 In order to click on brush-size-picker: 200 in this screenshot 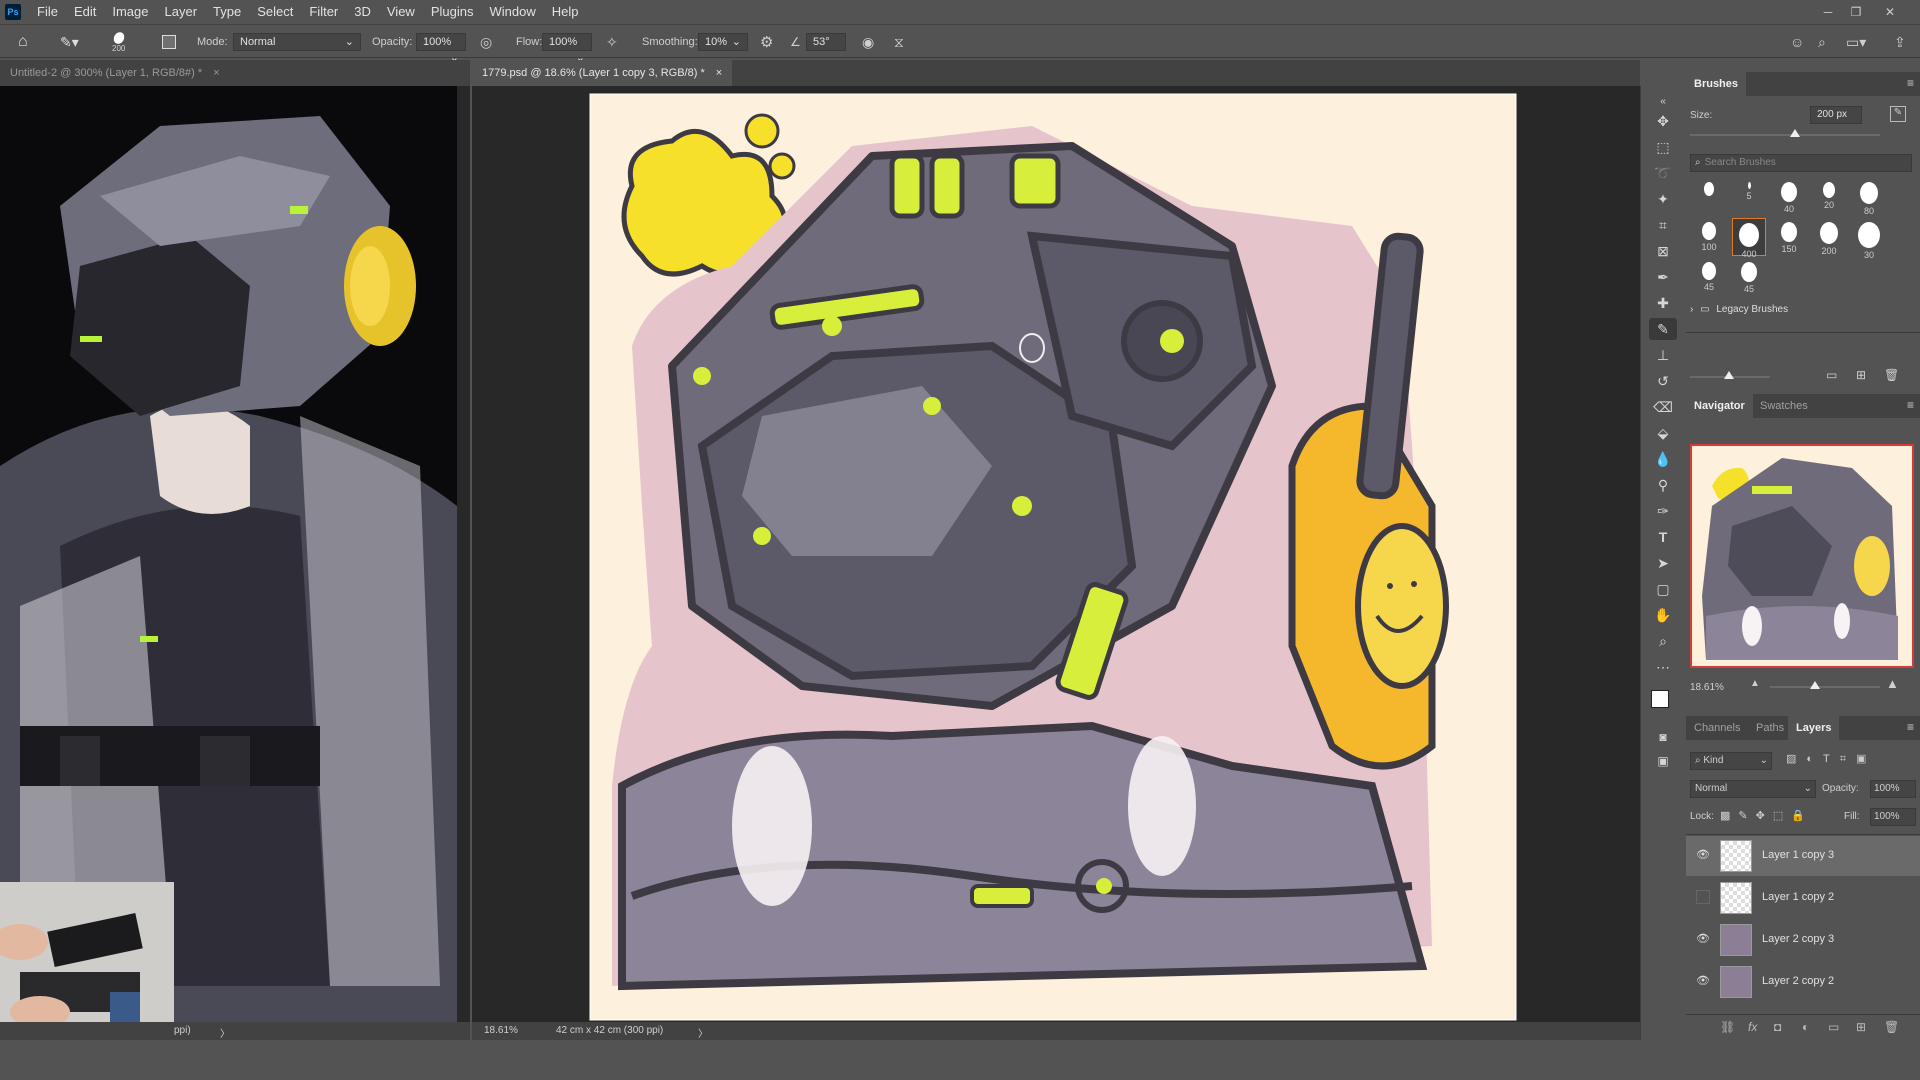, I will do `click(119, 42)`.